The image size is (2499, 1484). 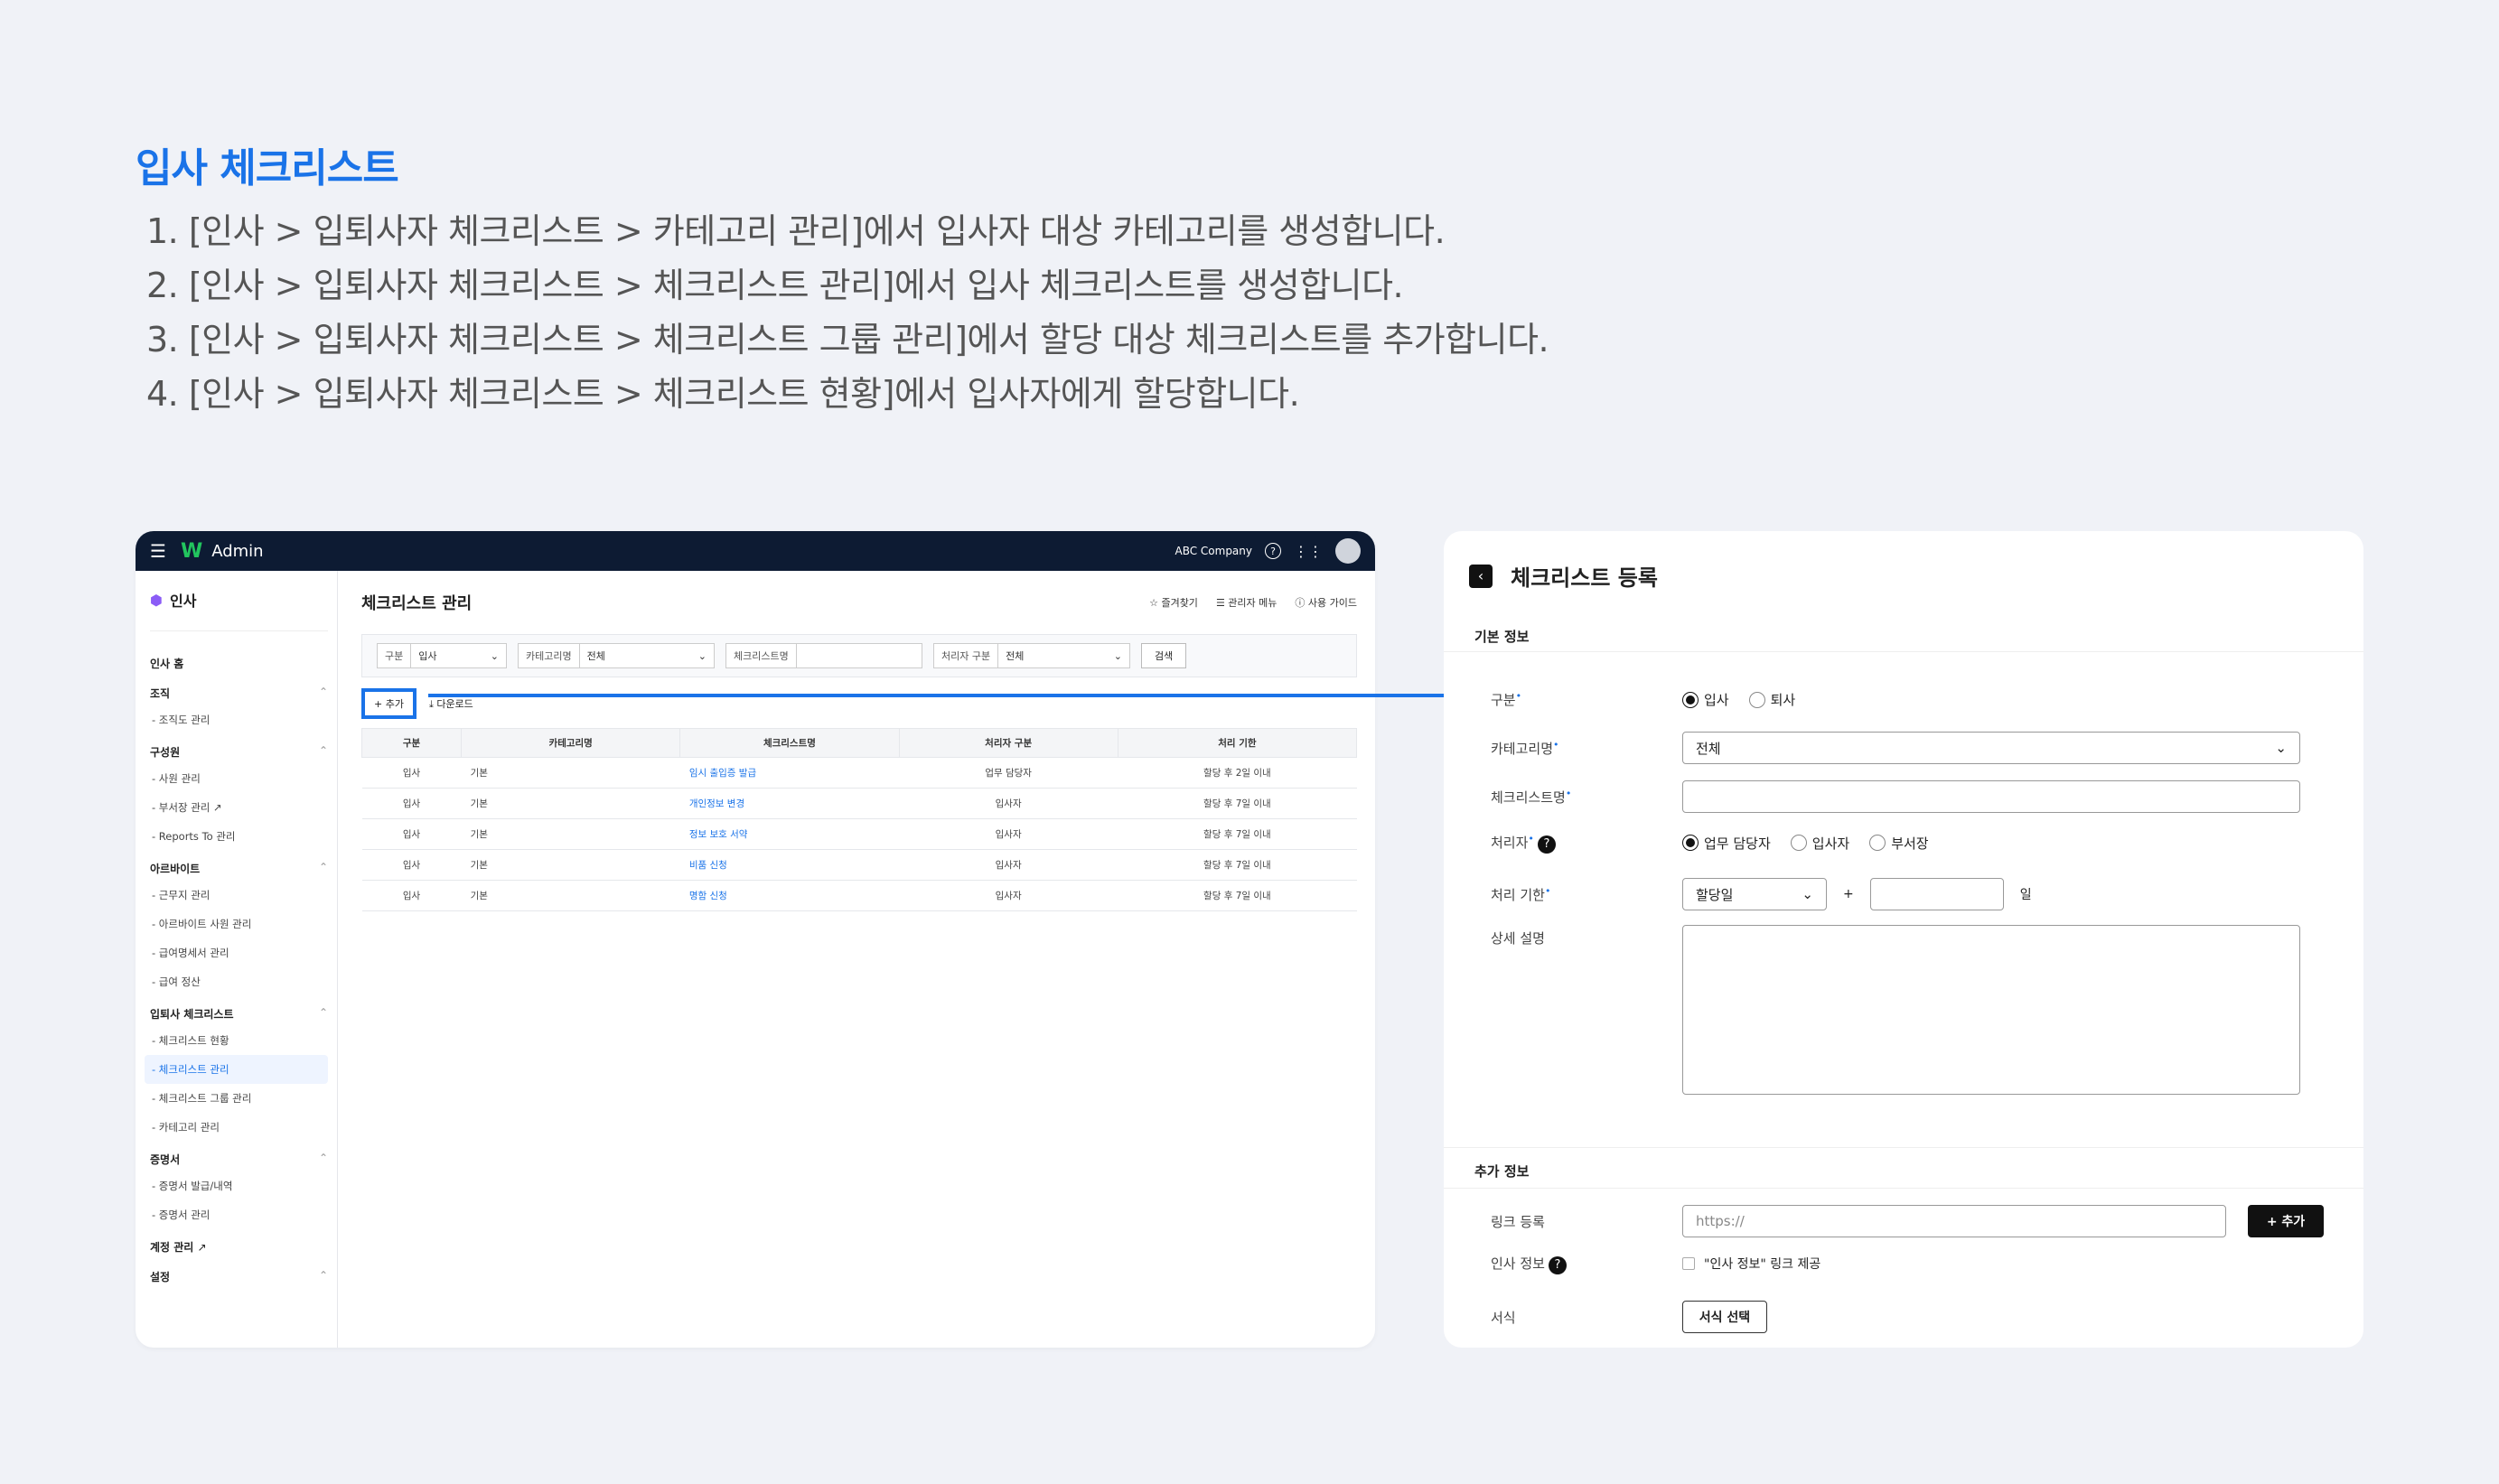 I want to click on template-select-button: 서식 선택, so click(x=1724, y=1317).